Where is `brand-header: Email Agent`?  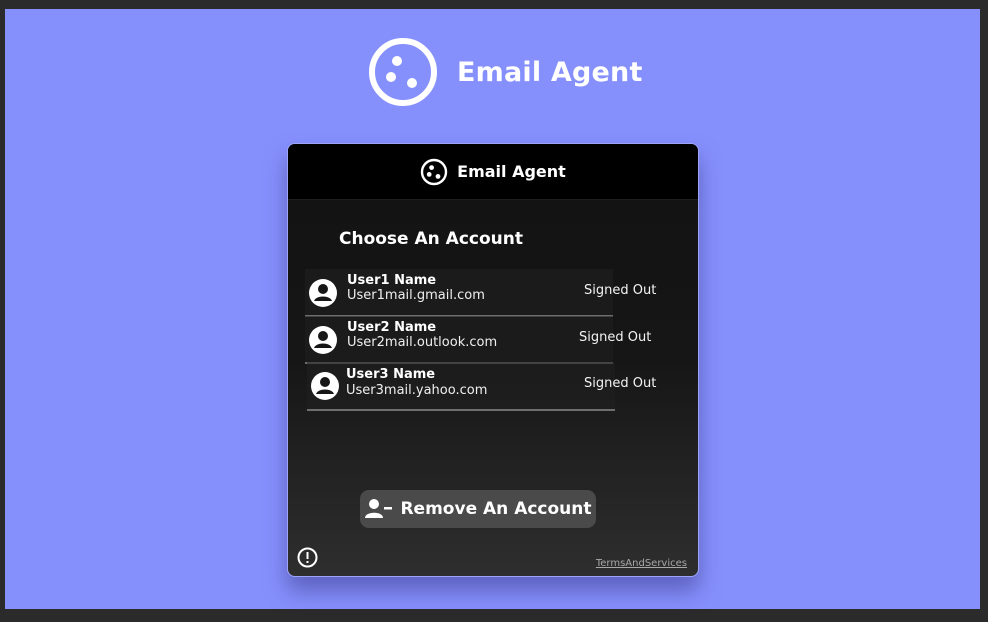
brand-header: Email Agent is located at coordinates (505, 72).